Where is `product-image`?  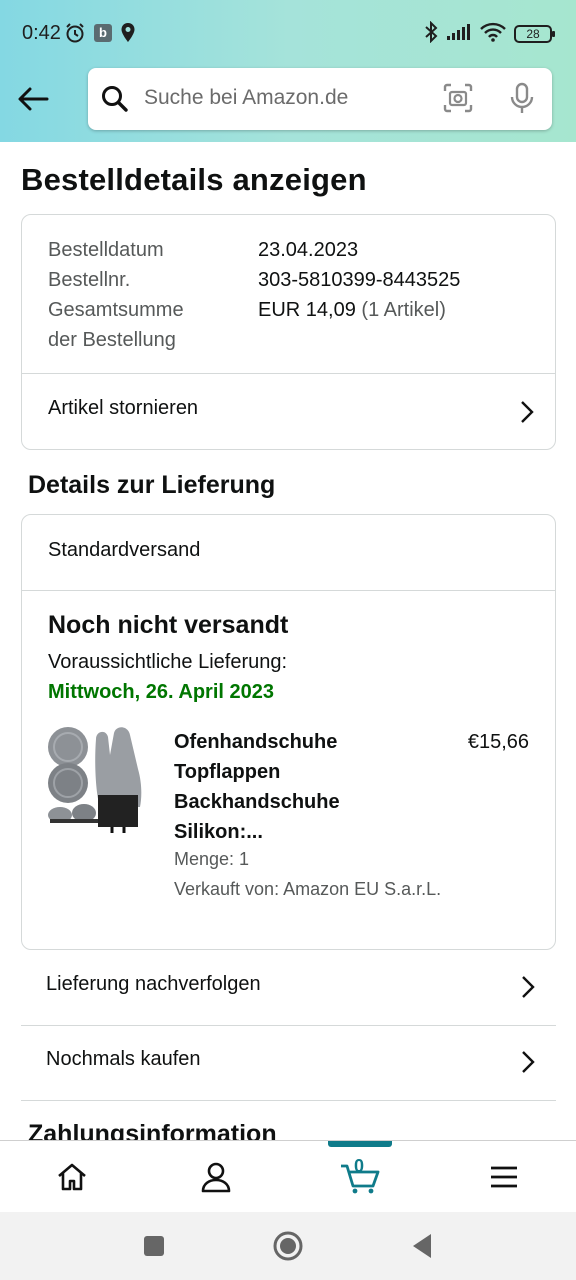
product-image is located at coordinates (98, 780).